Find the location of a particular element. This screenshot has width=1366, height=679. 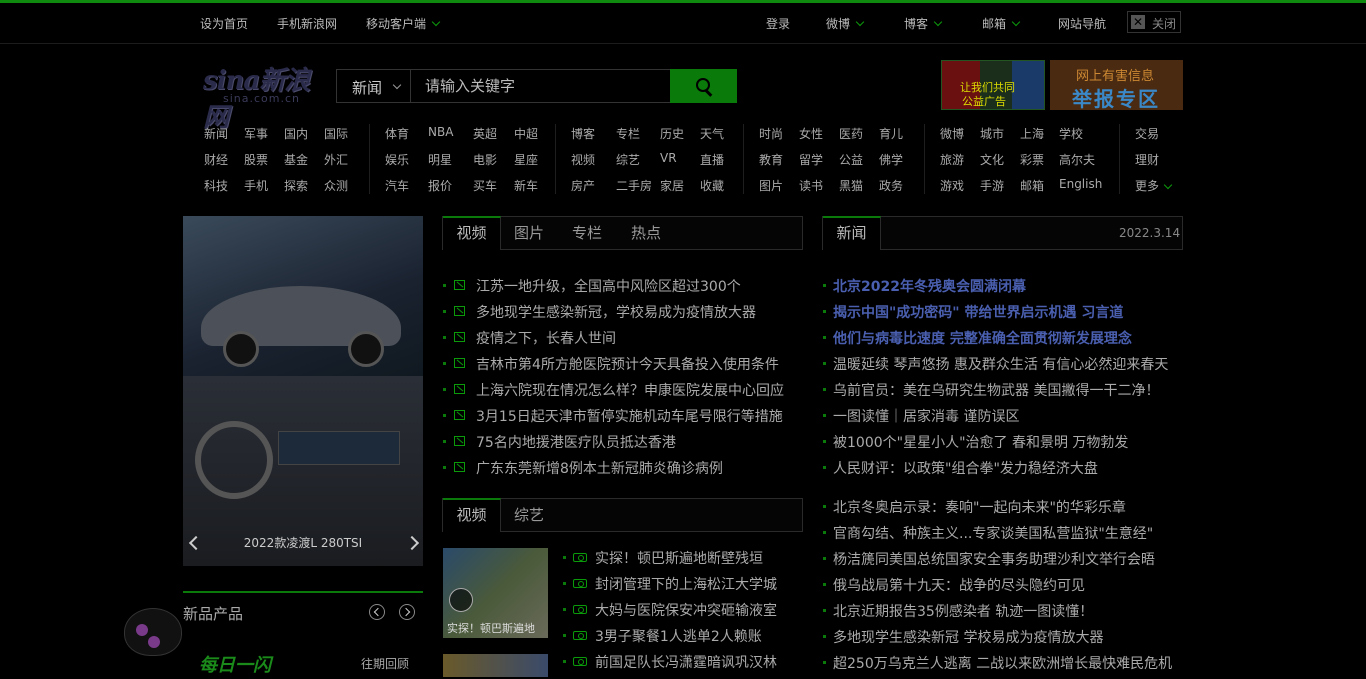

nav-link: 高尔夫 is located at coordinates (1077, 159).